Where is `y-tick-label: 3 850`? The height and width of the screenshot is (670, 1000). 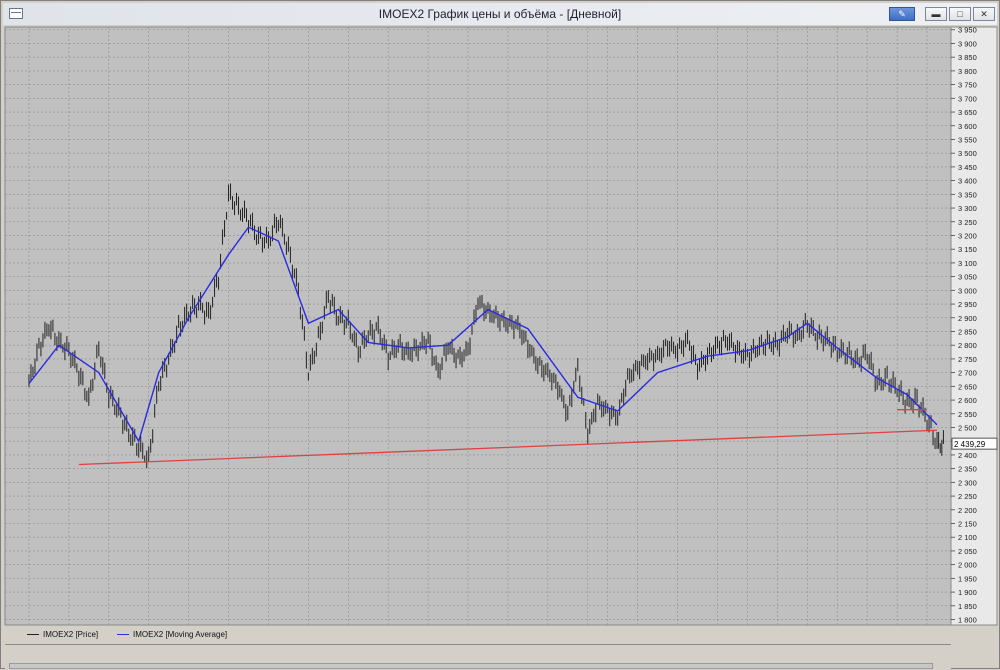
y-tick-label: 3 850 is located at coordinates (967, 57).